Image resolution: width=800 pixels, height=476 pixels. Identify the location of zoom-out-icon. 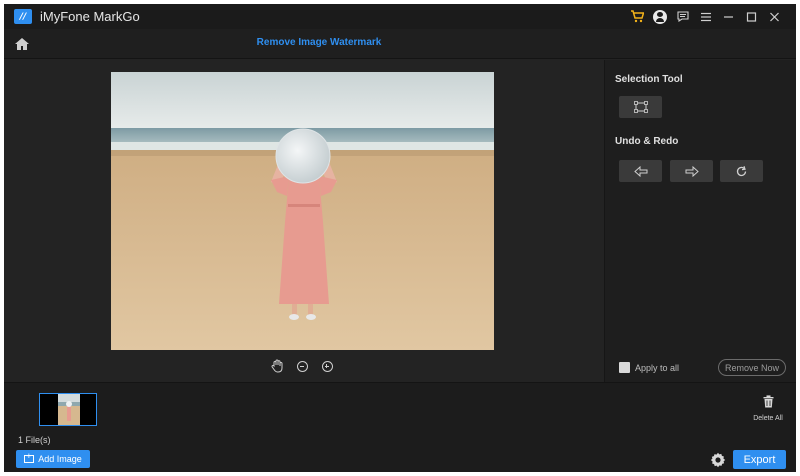
(302, 366).